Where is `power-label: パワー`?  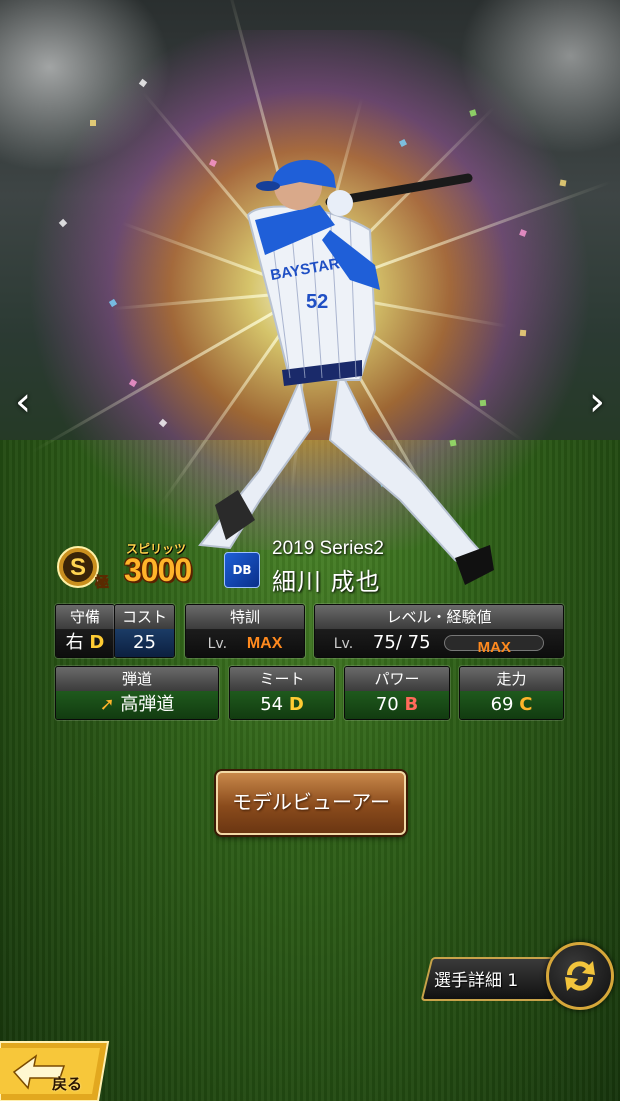
power-label: パワー is located at coordinates (397, 679).